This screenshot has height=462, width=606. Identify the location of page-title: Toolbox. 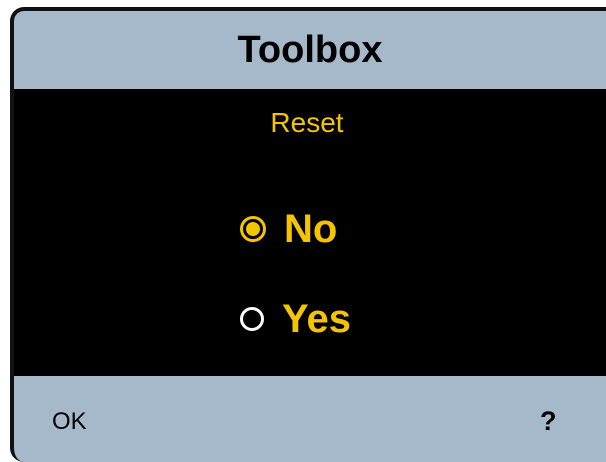
(310, 49).